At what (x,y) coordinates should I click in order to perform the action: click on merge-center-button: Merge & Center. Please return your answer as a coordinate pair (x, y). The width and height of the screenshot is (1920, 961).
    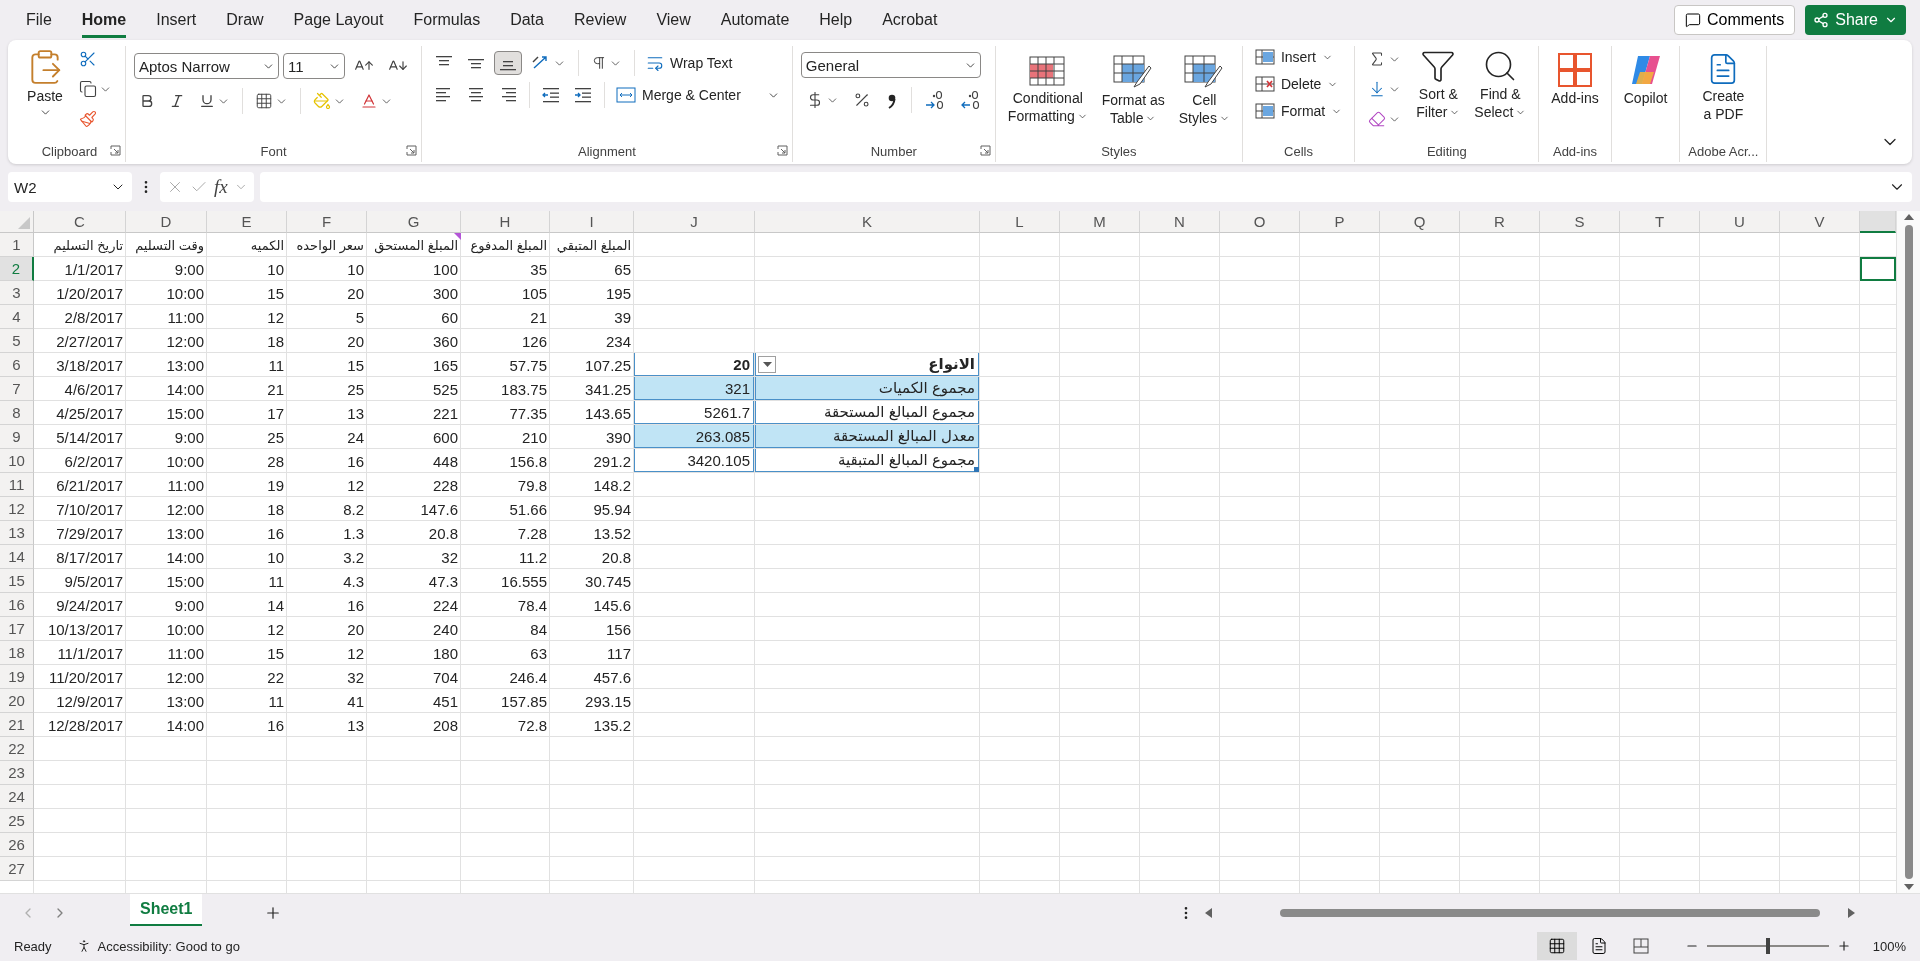
    Looking at the image, I should click on (698, 95).